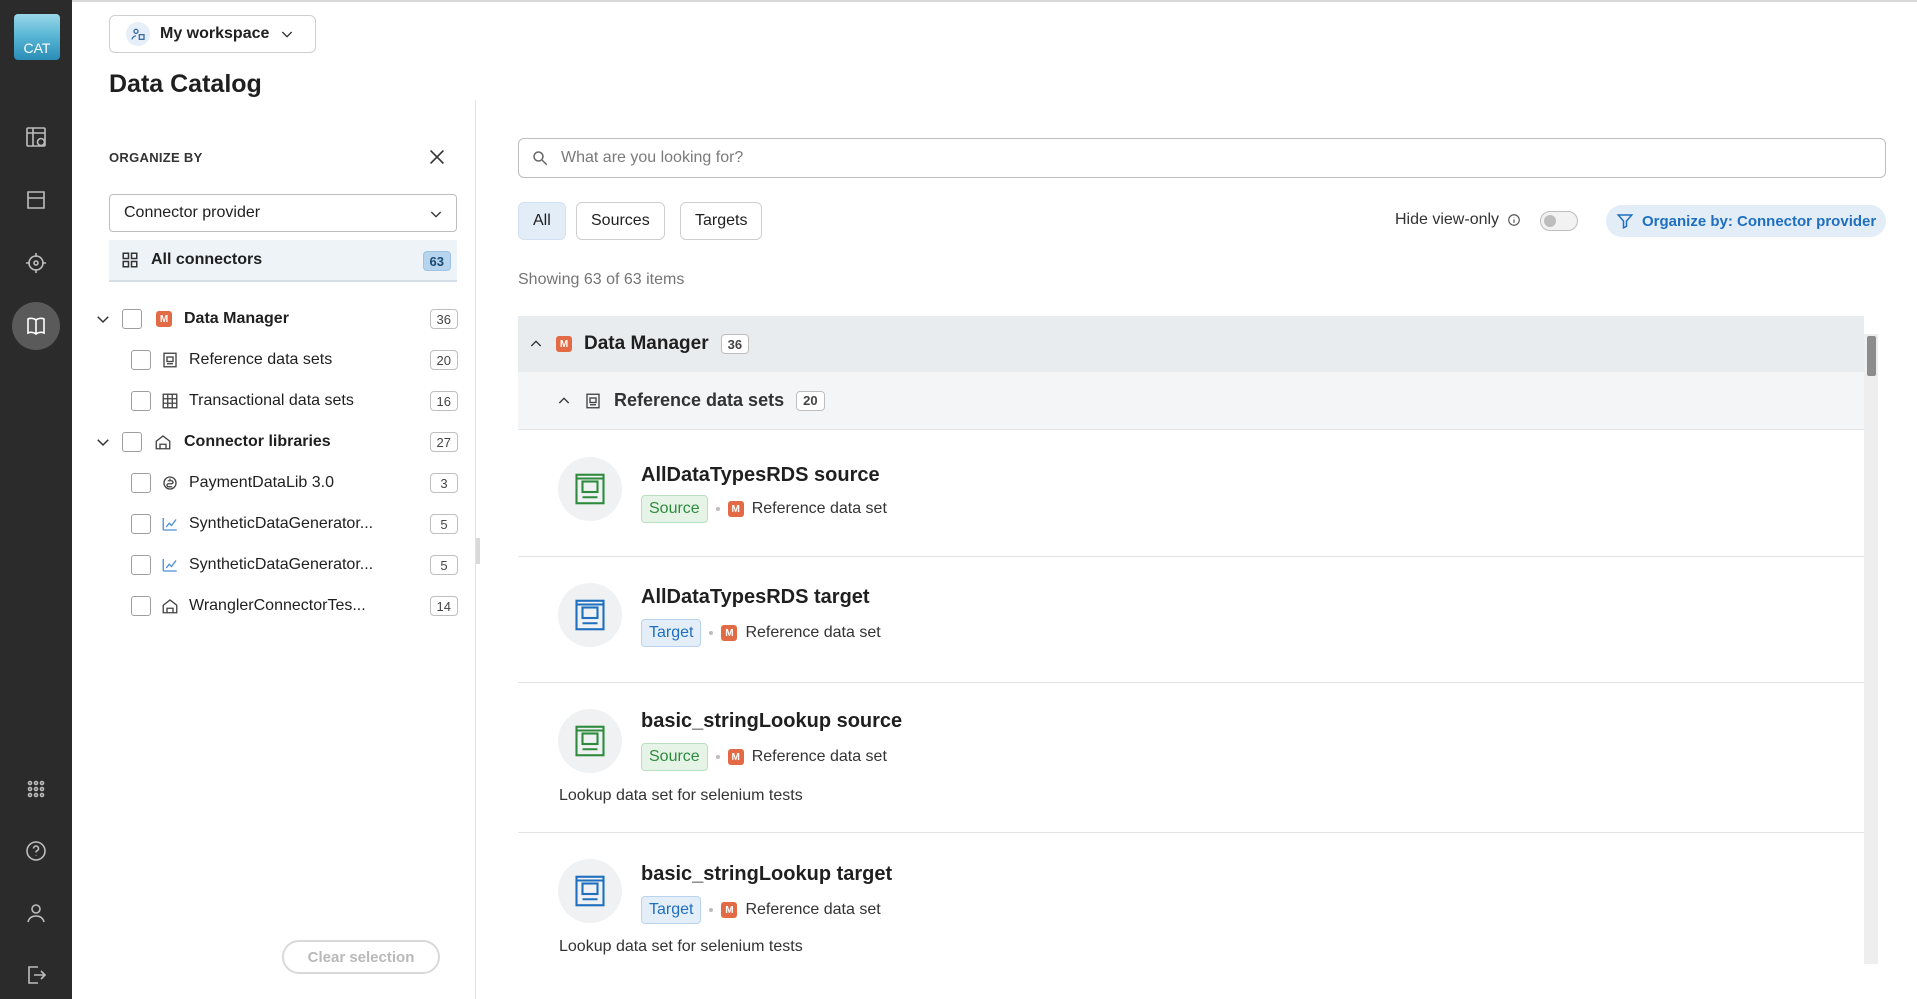  Describe the element at coordinates (542, 221) in the screenshot. I see `filter-all: All` at that location.